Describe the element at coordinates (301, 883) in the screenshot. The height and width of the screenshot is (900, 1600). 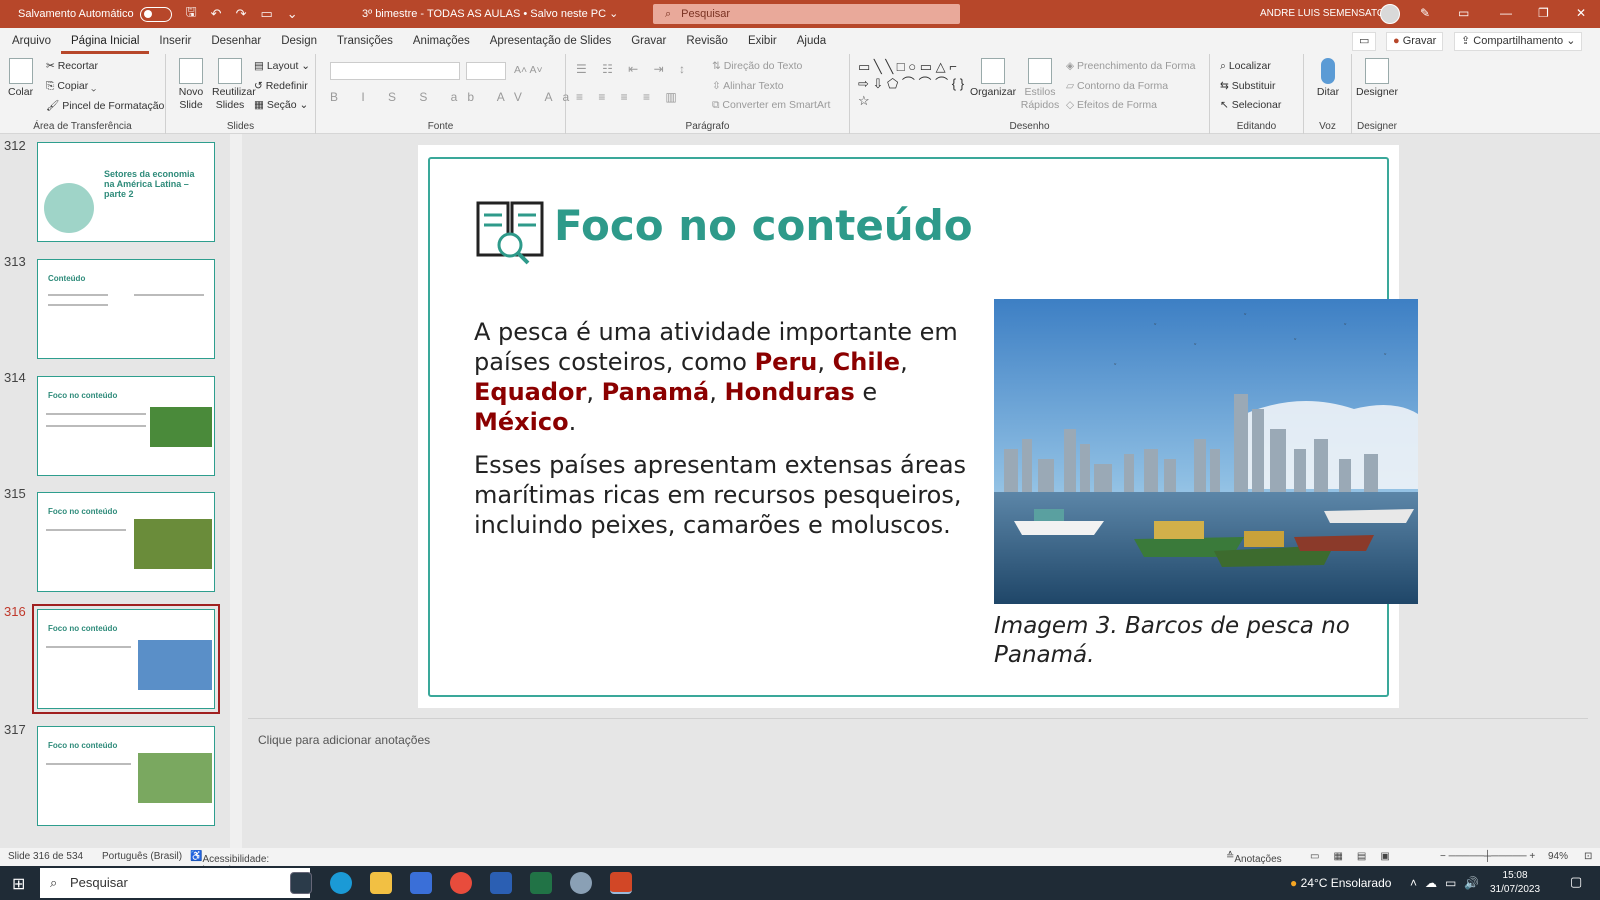
I see `task-view-icon` at that location.